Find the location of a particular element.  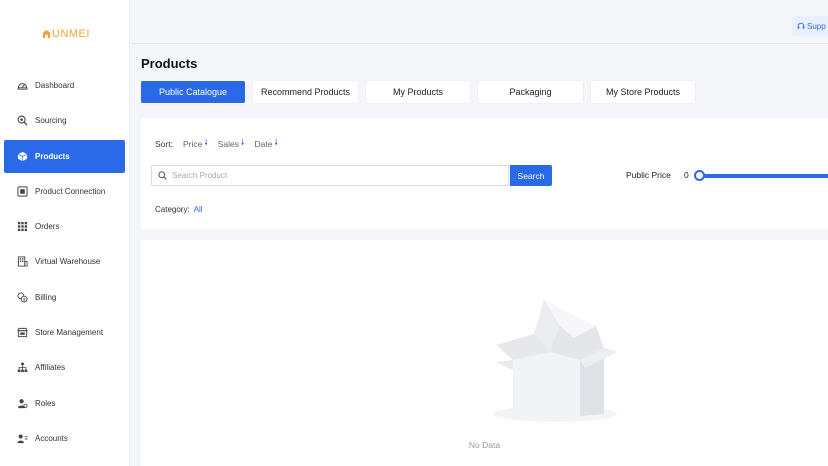

sidebar-item-label: Dashboard is located at coordinates (55, 85).